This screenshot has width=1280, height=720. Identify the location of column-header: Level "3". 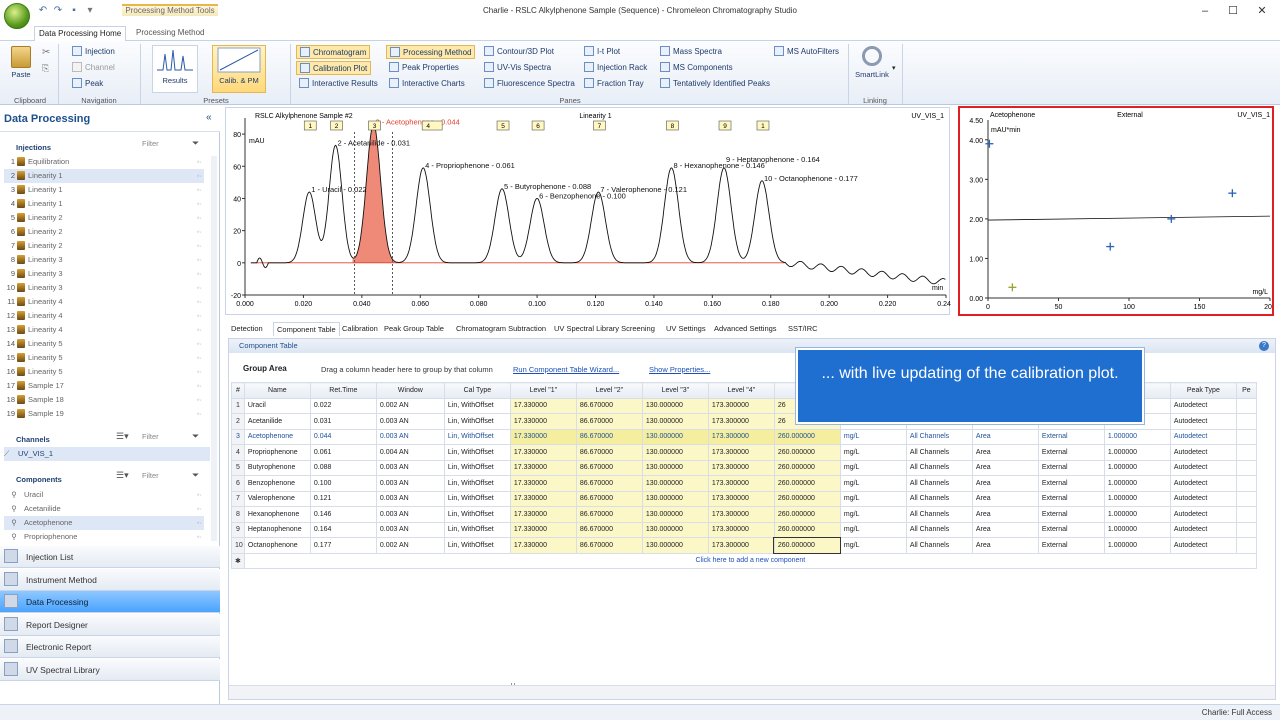
(675, 390).